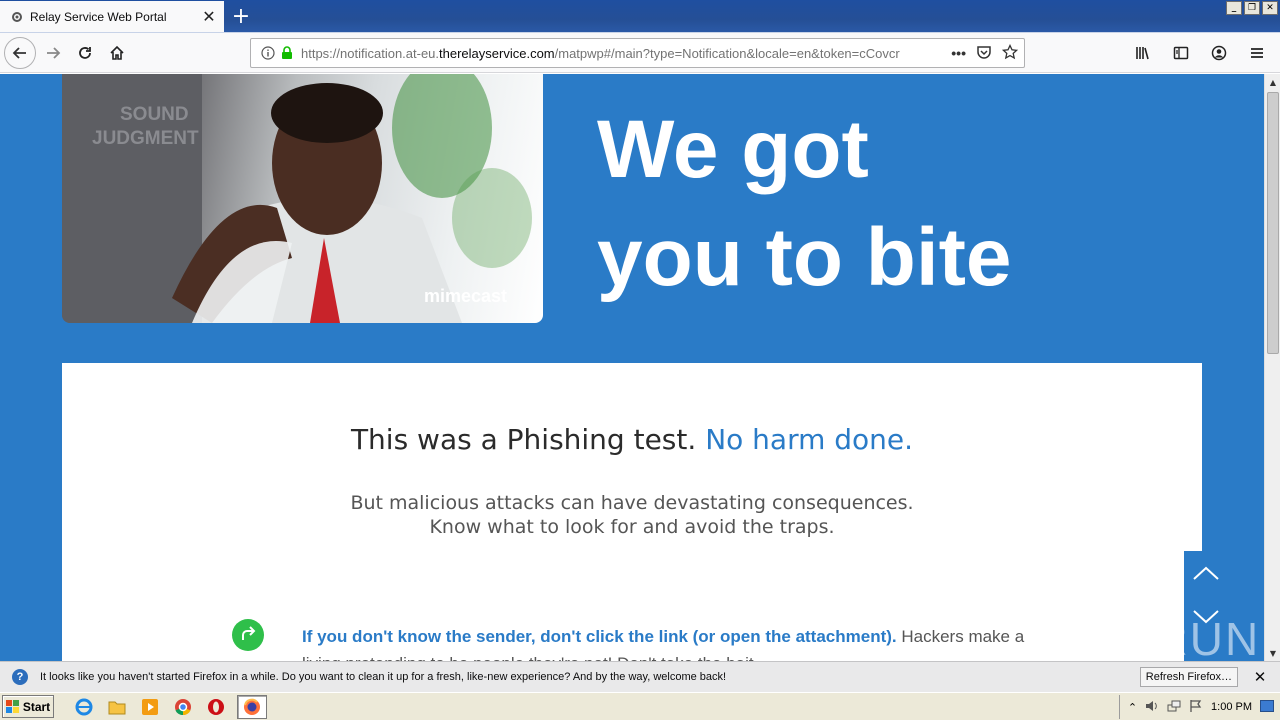 Image resolution: width=1280 pixels, height=720 pixels. I want to click on page-actions-ellipsis-icon: •••, so click(958, 53).